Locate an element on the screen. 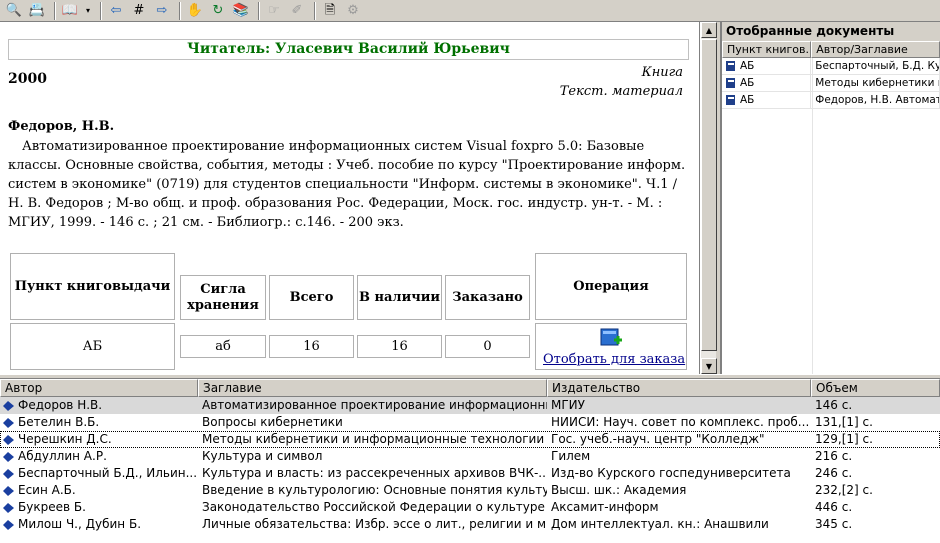 The width and height of the screenshot is (940, 543). record-year: 2000 is located at coordinates (27, 79).